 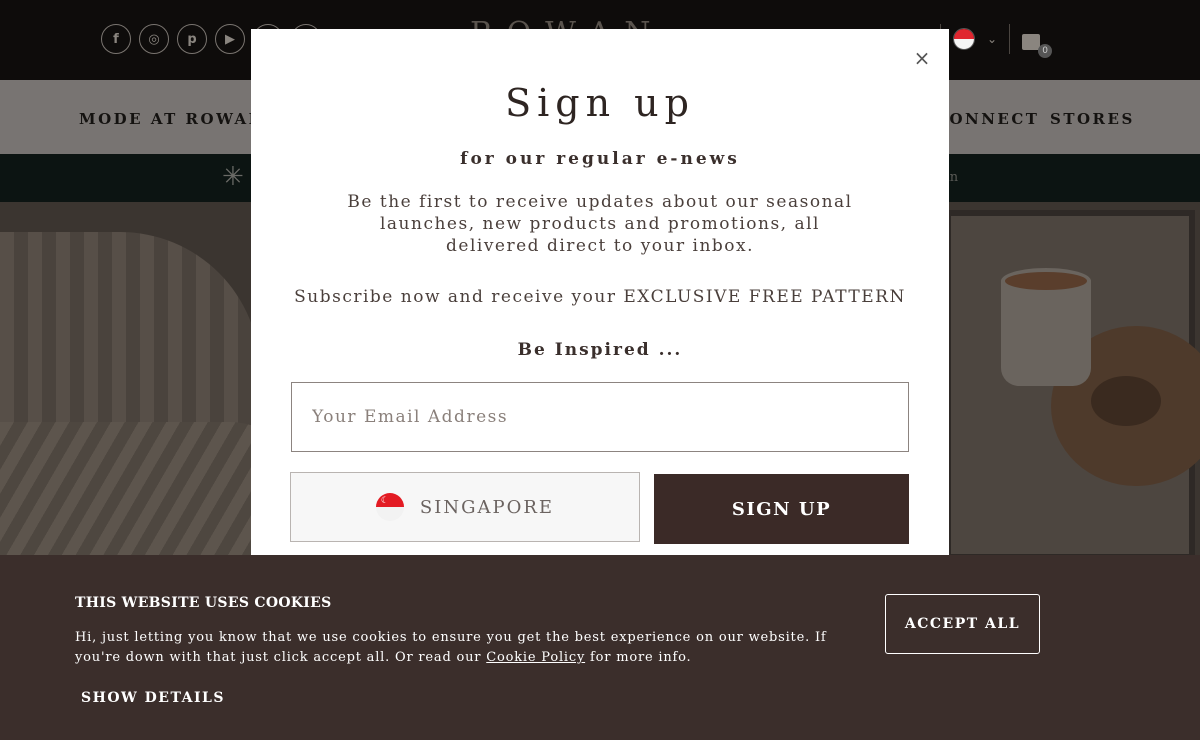 I want to click on nav-item-stores: STORES, so click(x=1092, y=119).